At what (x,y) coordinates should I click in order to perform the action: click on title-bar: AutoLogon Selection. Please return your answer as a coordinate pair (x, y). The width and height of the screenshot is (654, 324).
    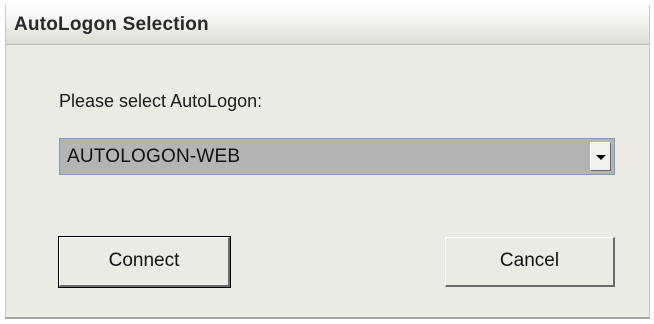
    Looking at the image, I should click on (327, 25).